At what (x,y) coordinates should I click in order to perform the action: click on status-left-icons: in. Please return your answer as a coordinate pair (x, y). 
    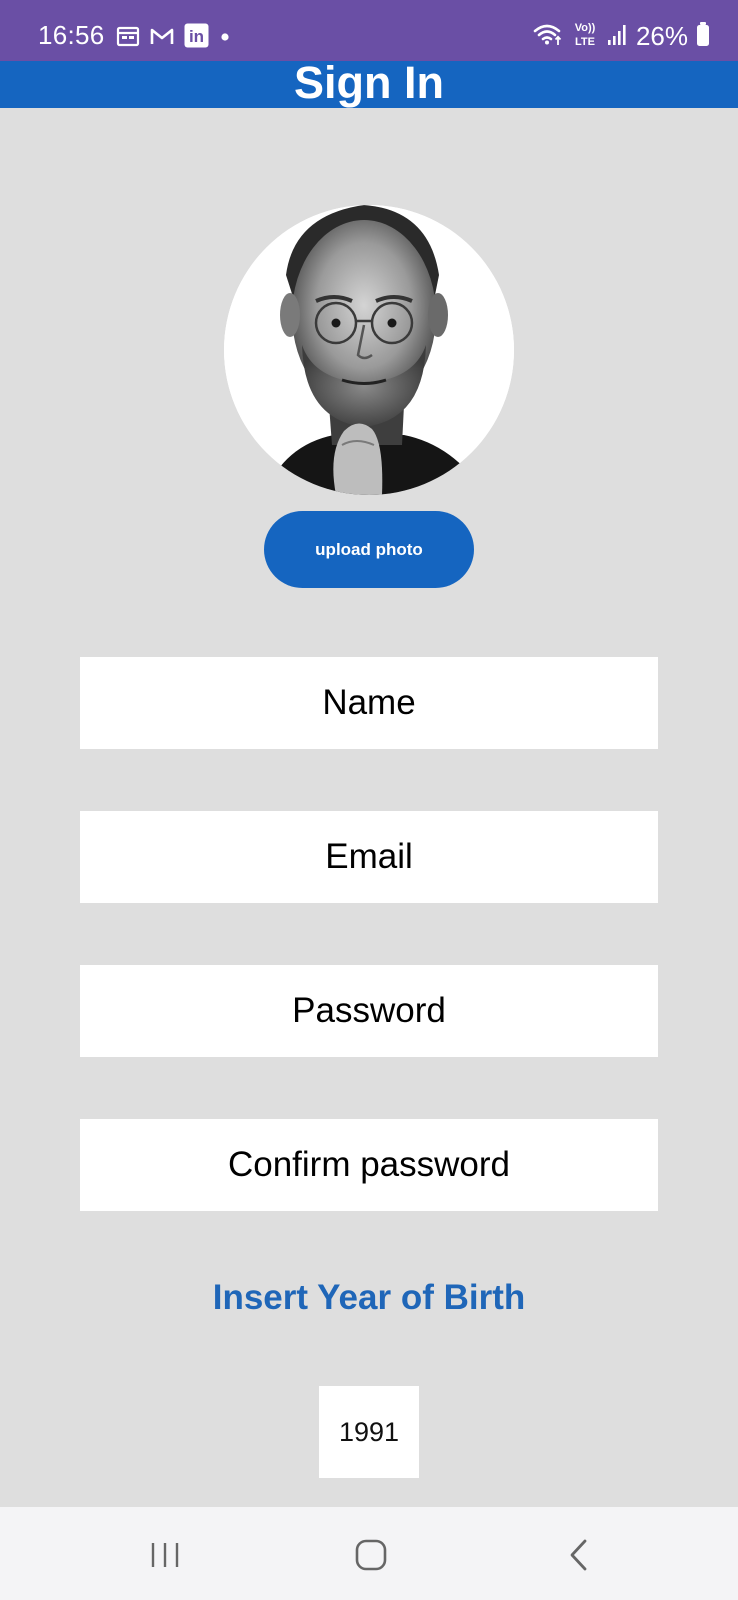
    Looking at the image, I should click on (174, 38).